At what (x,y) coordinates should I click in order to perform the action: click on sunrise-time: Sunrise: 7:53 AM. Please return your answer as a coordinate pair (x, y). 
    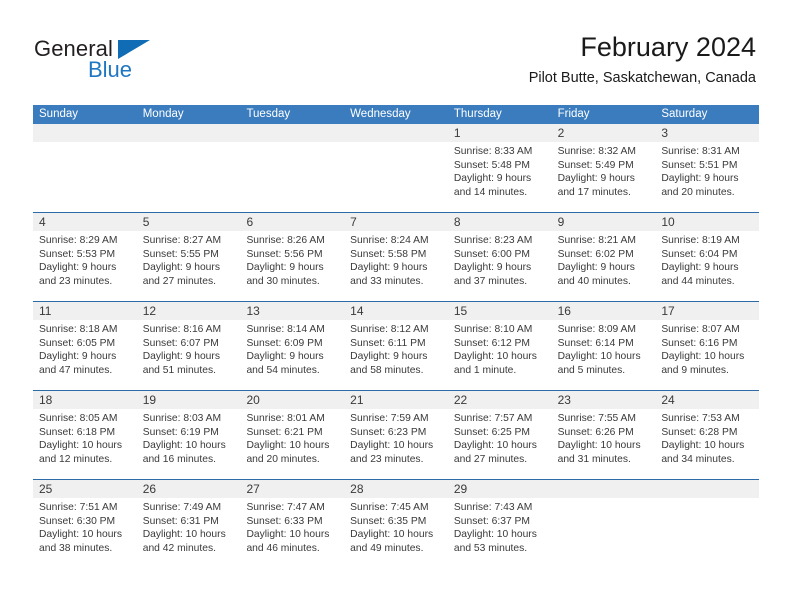
    Looking at the image, I should click on (700, 418).